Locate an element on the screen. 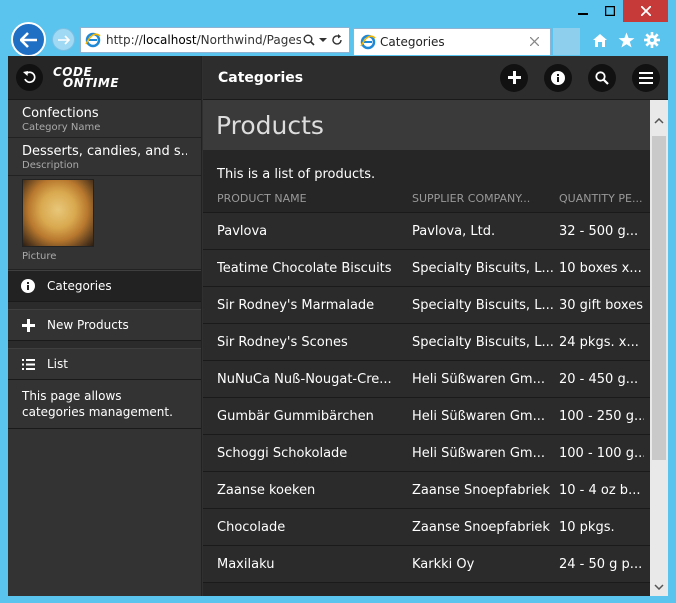 The width and height of the screenshot is (676, 603). sidebar-item-label: New Products is located at coordinates (88, 325).